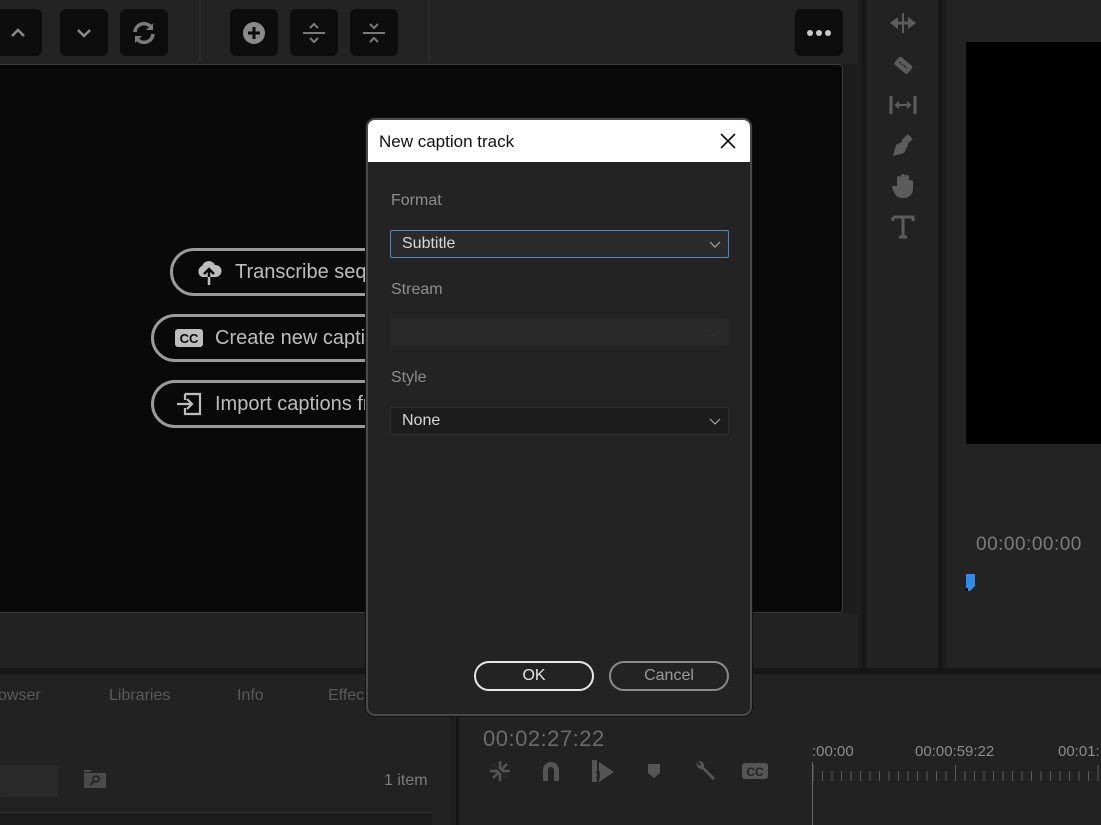  Describe the element at coordinates (417, 289) in the screenshot. I see `stream-label: Stream` at that location.